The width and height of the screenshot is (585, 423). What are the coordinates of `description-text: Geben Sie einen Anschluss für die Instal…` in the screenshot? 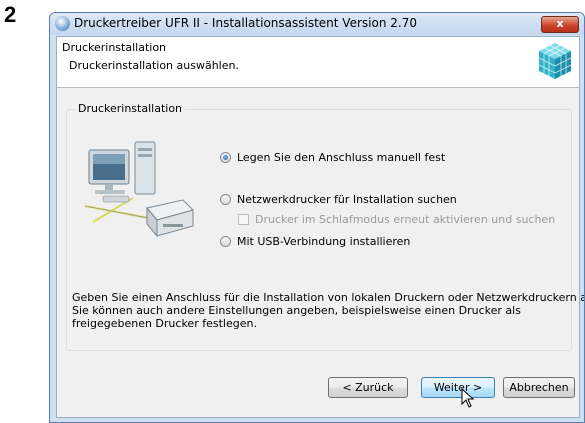 It's located at (328, 310).